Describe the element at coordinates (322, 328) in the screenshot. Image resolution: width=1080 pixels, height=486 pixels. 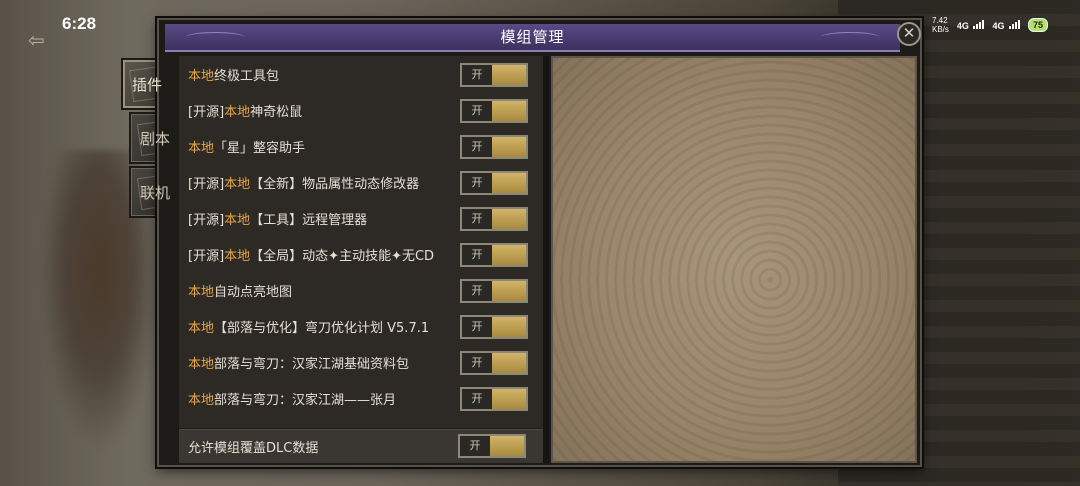
I see `mod-name: 【部落与优化】弯刀优化计划 V5.7.1` at that location.